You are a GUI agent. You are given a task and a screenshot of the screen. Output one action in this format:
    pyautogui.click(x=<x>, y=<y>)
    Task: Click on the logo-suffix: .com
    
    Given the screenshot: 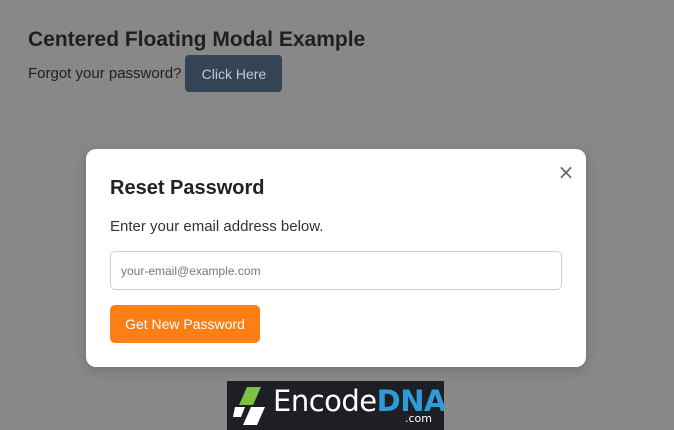 What is the action you would take?
    pyautogui.click(x=418, y=418)
    